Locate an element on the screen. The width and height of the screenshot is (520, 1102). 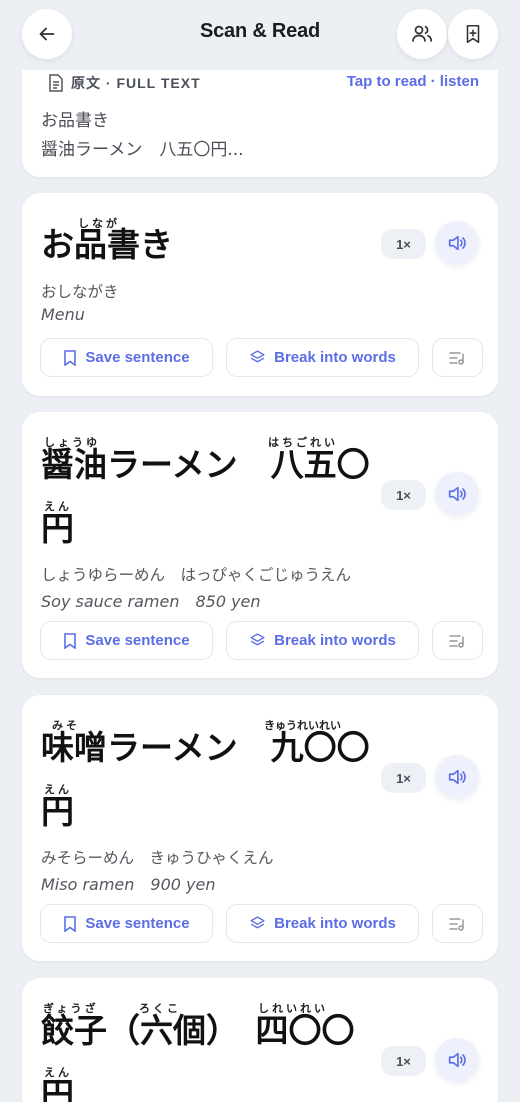
document-icon is located at coordinates (56, 83).